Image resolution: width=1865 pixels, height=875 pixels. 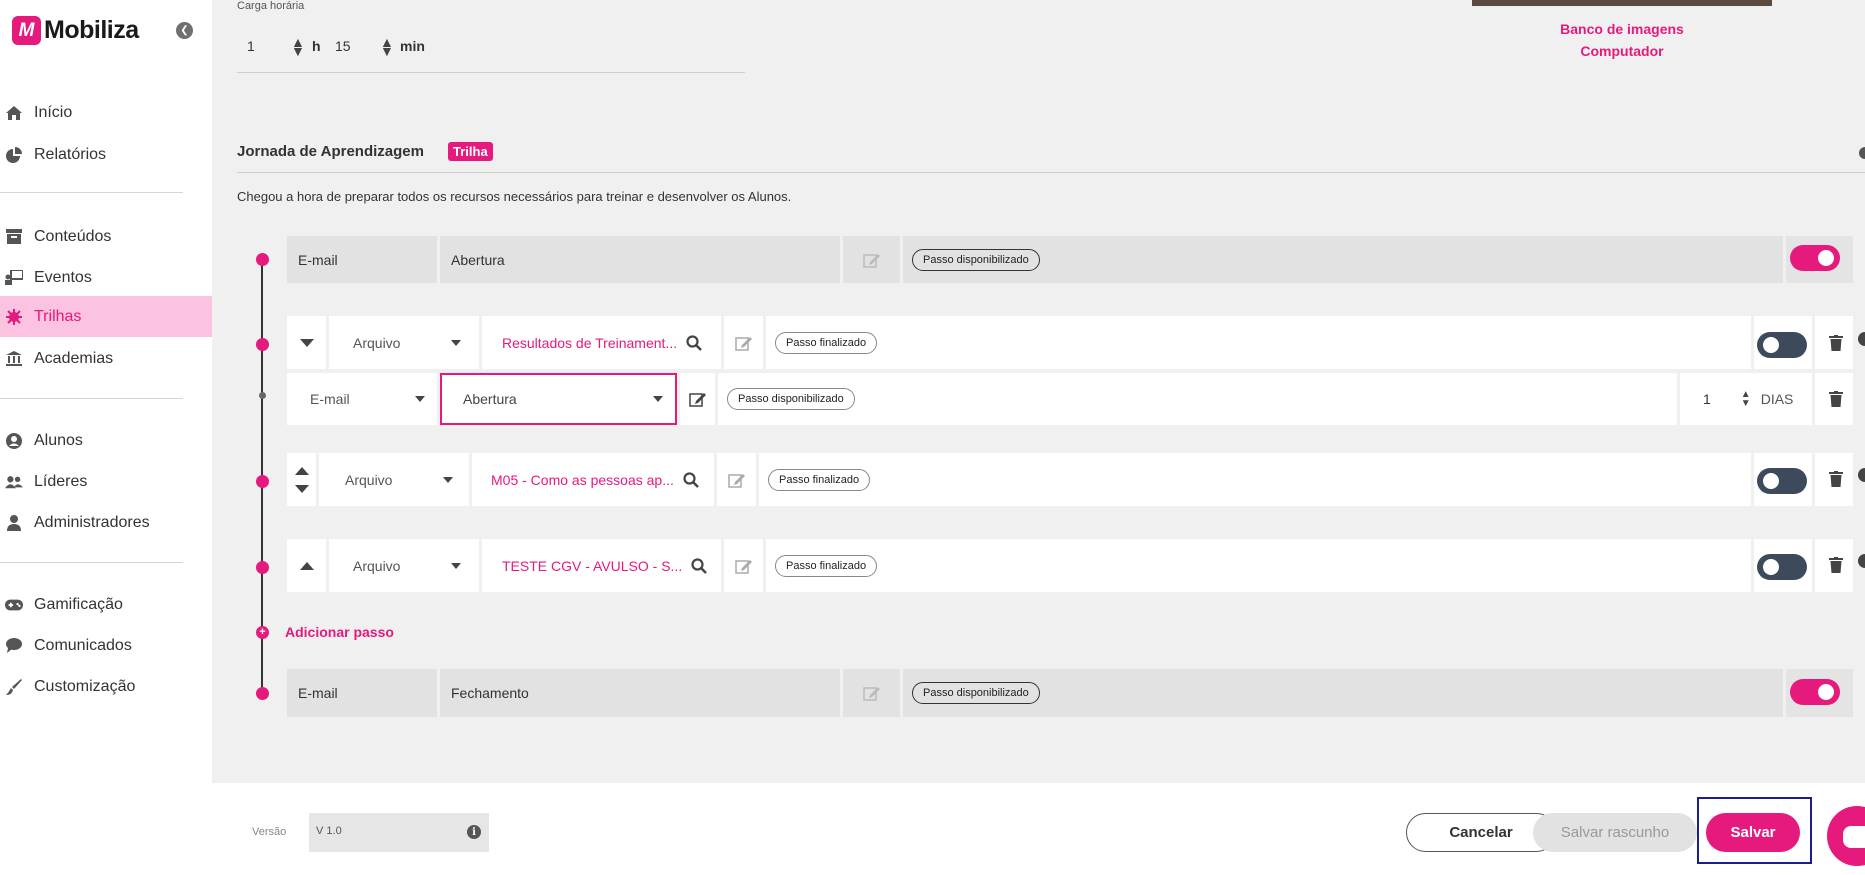 I want to click on logo-text: Mobiliza, so click(x=91, y=30).